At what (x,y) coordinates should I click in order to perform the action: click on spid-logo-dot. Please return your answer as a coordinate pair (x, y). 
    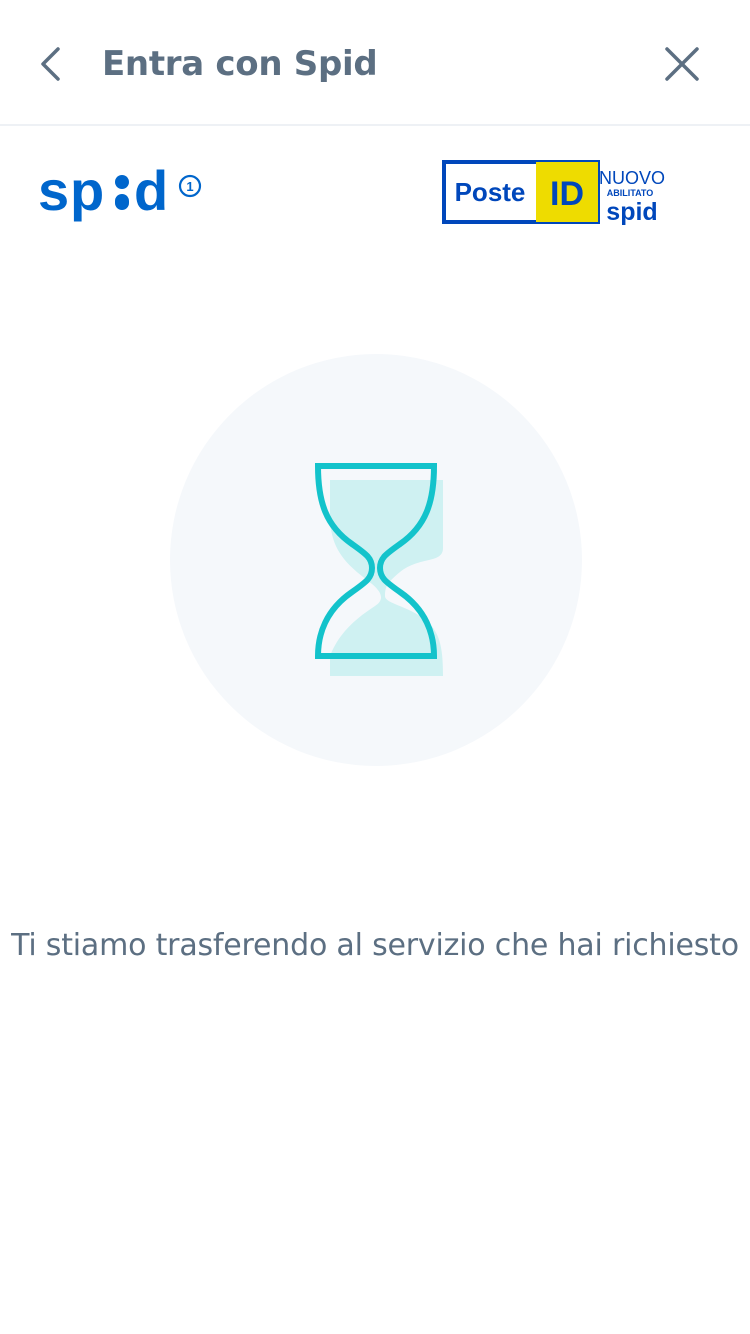
    Looking at the image, I should click on (122, 182).